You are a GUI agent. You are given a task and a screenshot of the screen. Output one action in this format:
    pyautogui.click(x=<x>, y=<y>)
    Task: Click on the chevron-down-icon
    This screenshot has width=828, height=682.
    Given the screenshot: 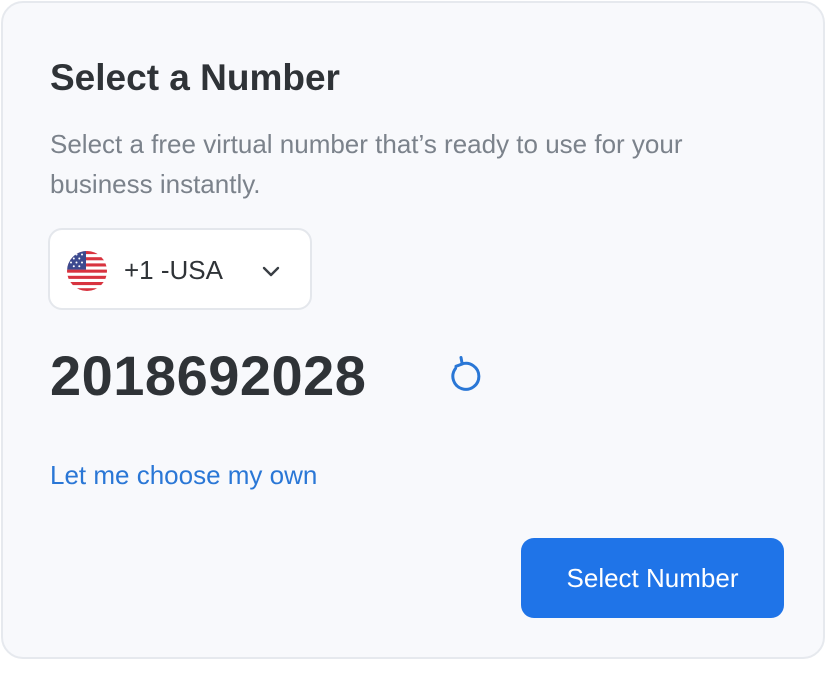 What is the action you would take?
    pyautogui.click(x=271, y=271)
    